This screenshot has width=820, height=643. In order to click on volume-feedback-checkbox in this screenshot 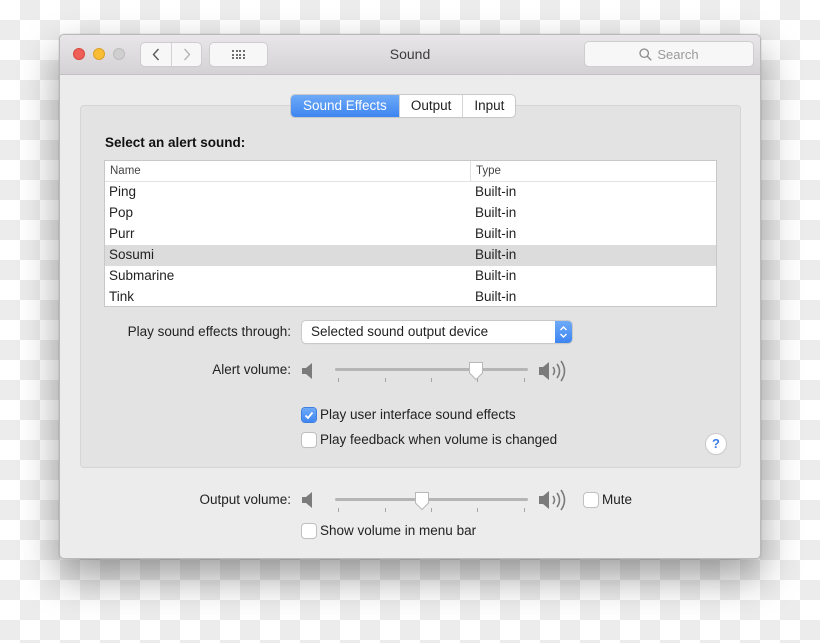, I will do `click(309, 440)`.